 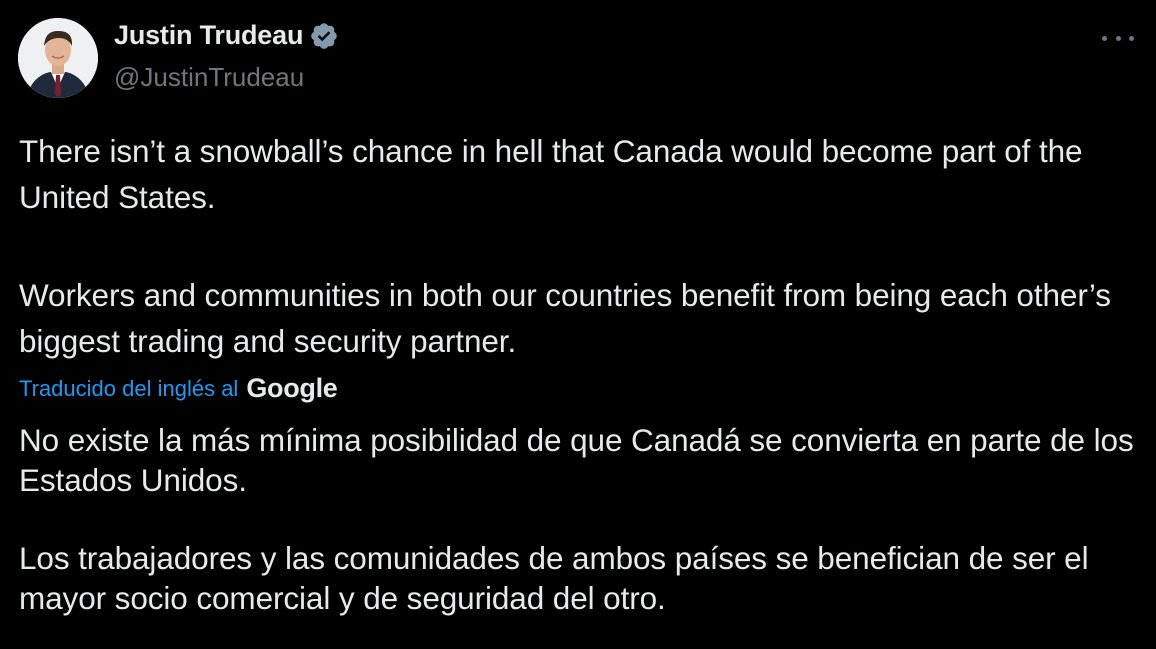 What do you see at coordinates (208, 35) in the screenshot?
I see `display-name: Justin Trudeau` at bounding box center [208, 35].